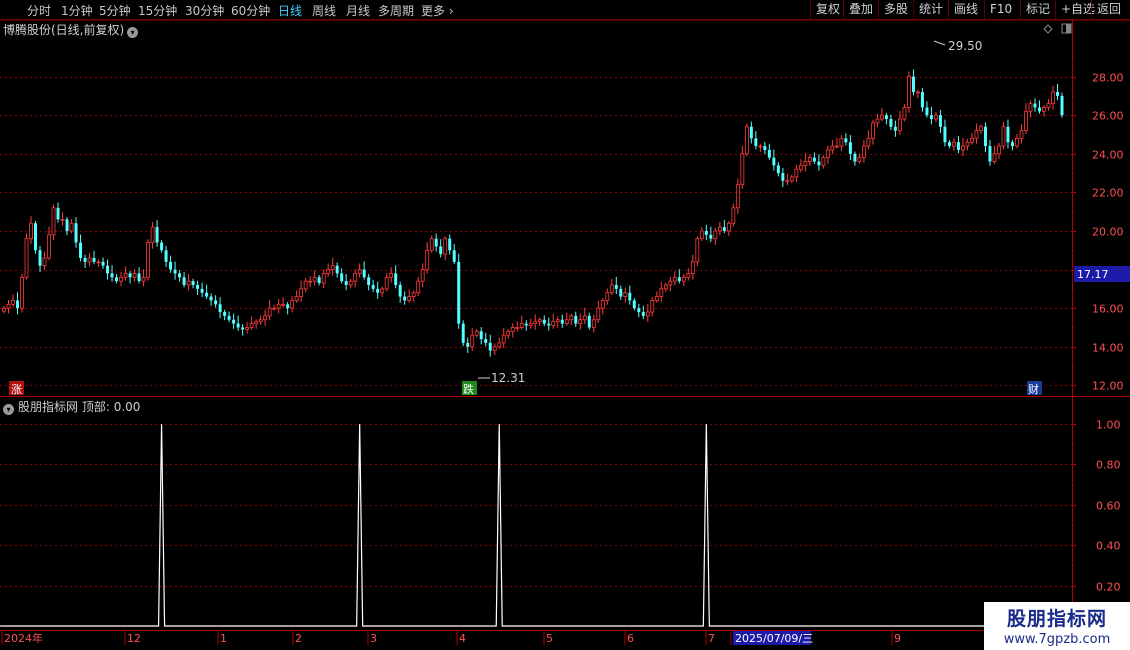 This screenshot has height=650, width=1130. What do you see at coordinates (298, 638) in the screenshot?
I see `xaxis-label: 2` at bounding box center [298, 638].